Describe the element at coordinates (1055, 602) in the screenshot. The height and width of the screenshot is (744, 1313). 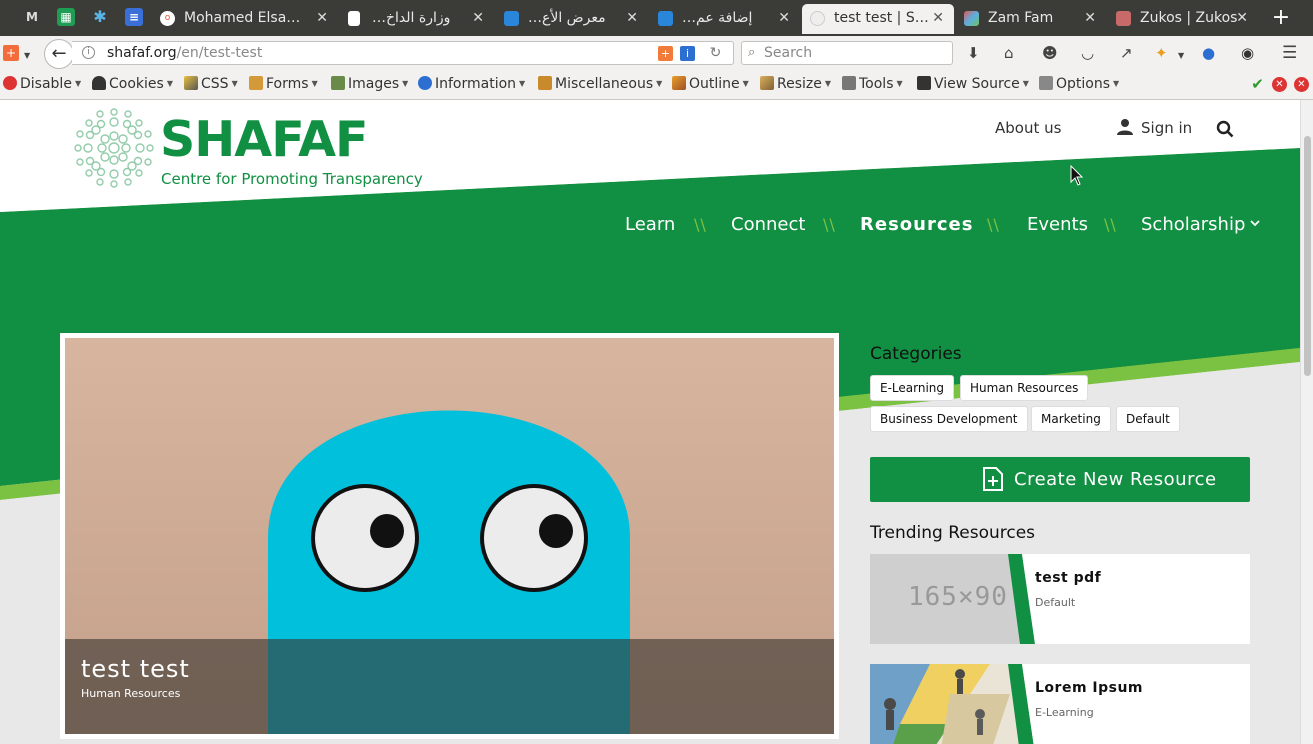
I see `trending-category: Default` at that location.